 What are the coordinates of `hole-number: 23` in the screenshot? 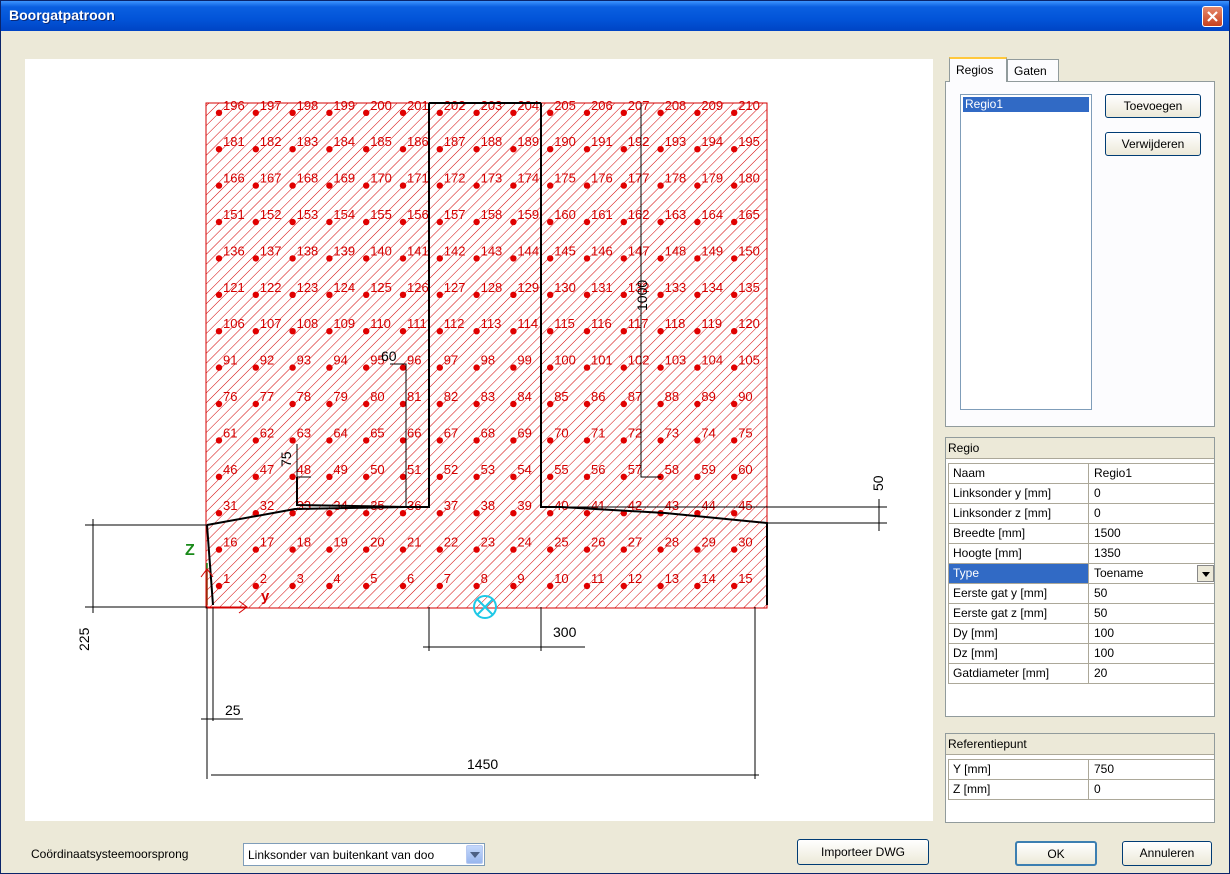 It's located at (488, 542).